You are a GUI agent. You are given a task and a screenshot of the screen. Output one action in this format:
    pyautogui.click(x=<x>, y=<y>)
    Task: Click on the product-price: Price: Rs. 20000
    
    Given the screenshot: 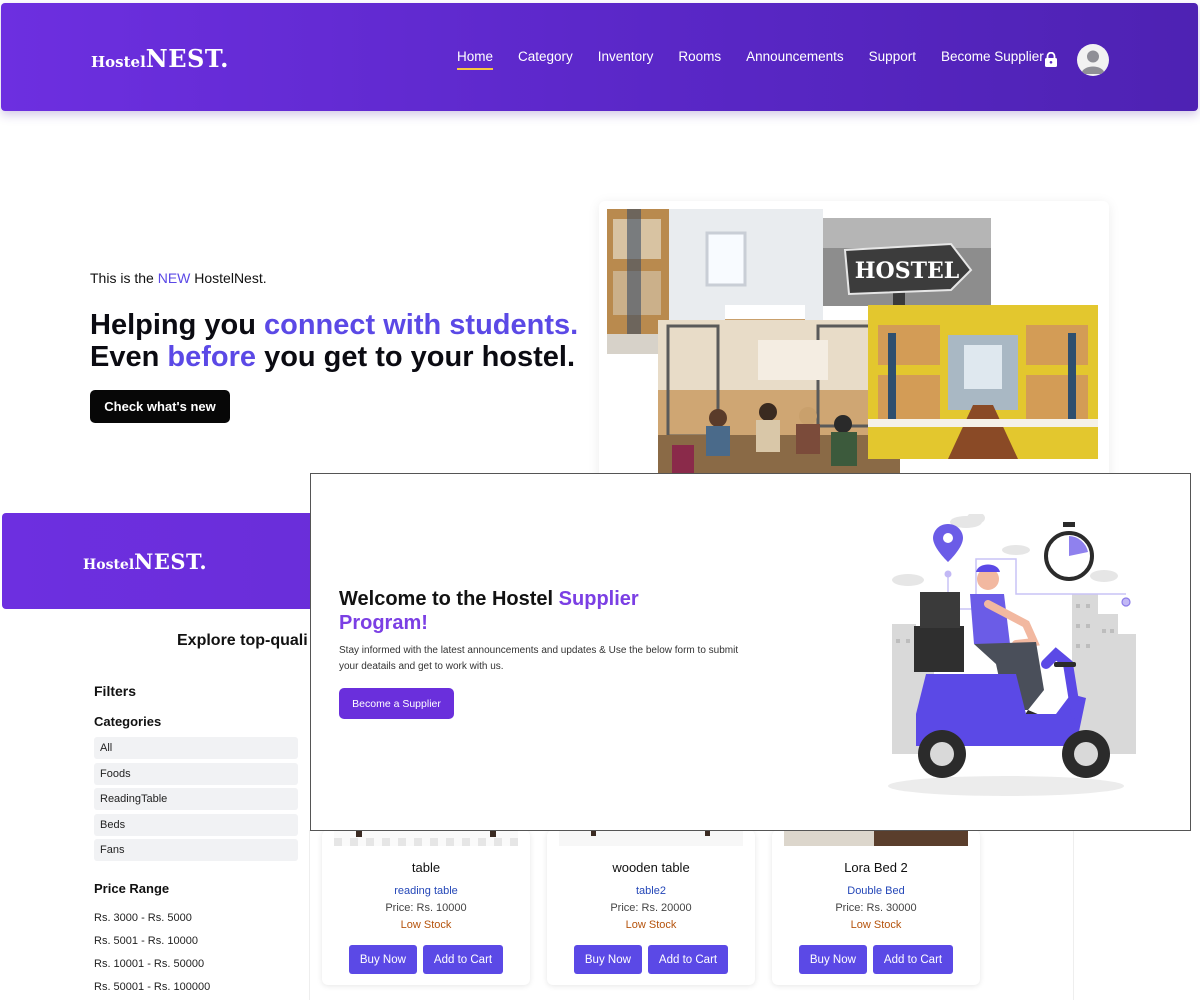 What is the action you would take?
    pyautogui.click(x=651, y=908)
    